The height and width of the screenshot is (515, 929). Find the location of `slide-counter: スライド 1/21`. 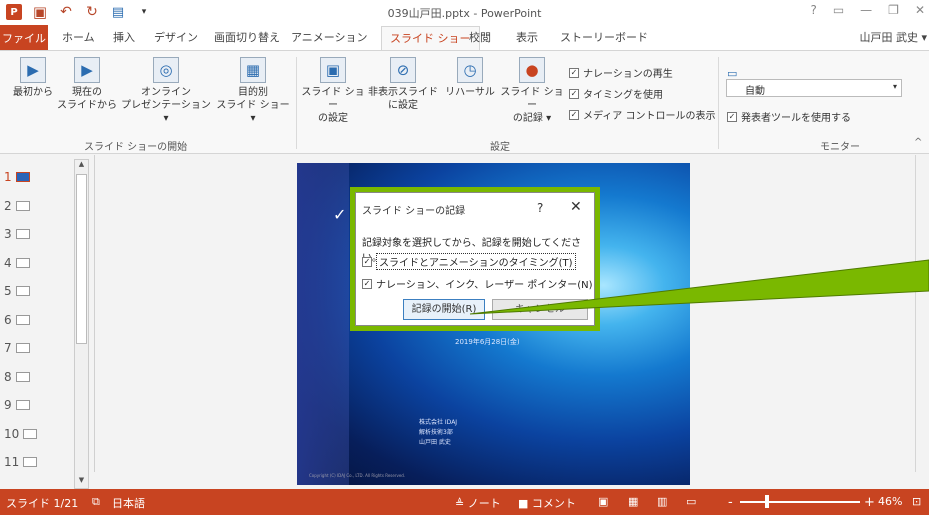

slide-counter: スライド 1/21 is located at coordinates (42, 503).